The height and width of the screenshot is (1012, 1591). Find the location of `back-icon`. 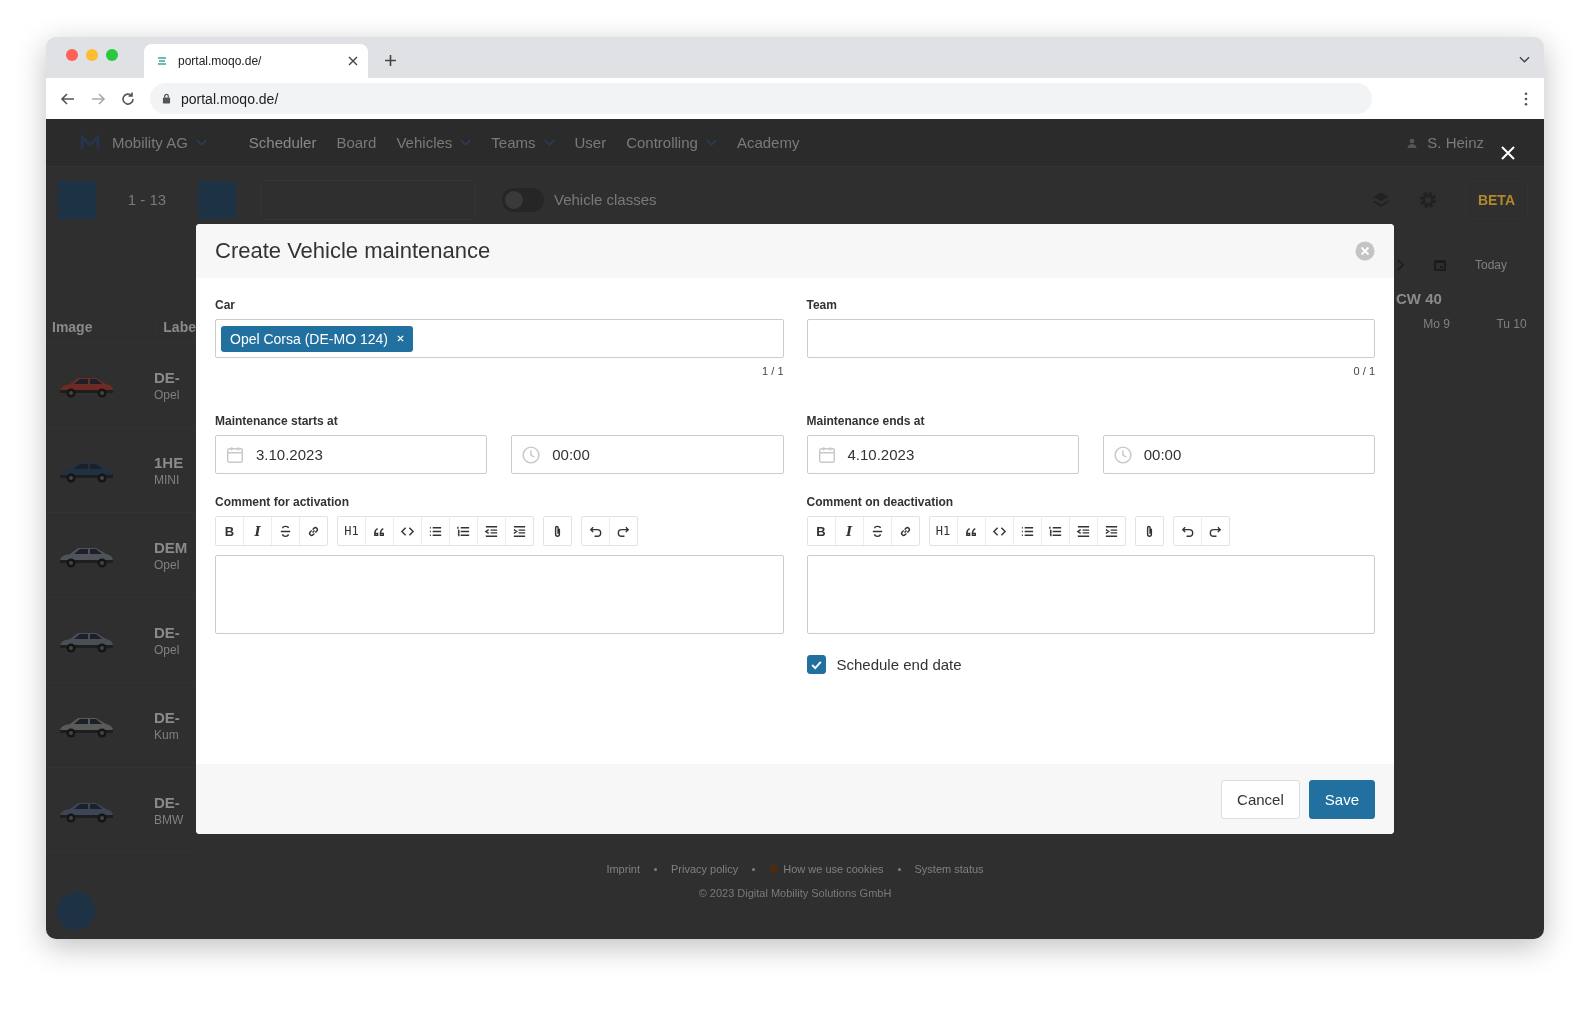

back-icon is located at coordinates (68, 98).